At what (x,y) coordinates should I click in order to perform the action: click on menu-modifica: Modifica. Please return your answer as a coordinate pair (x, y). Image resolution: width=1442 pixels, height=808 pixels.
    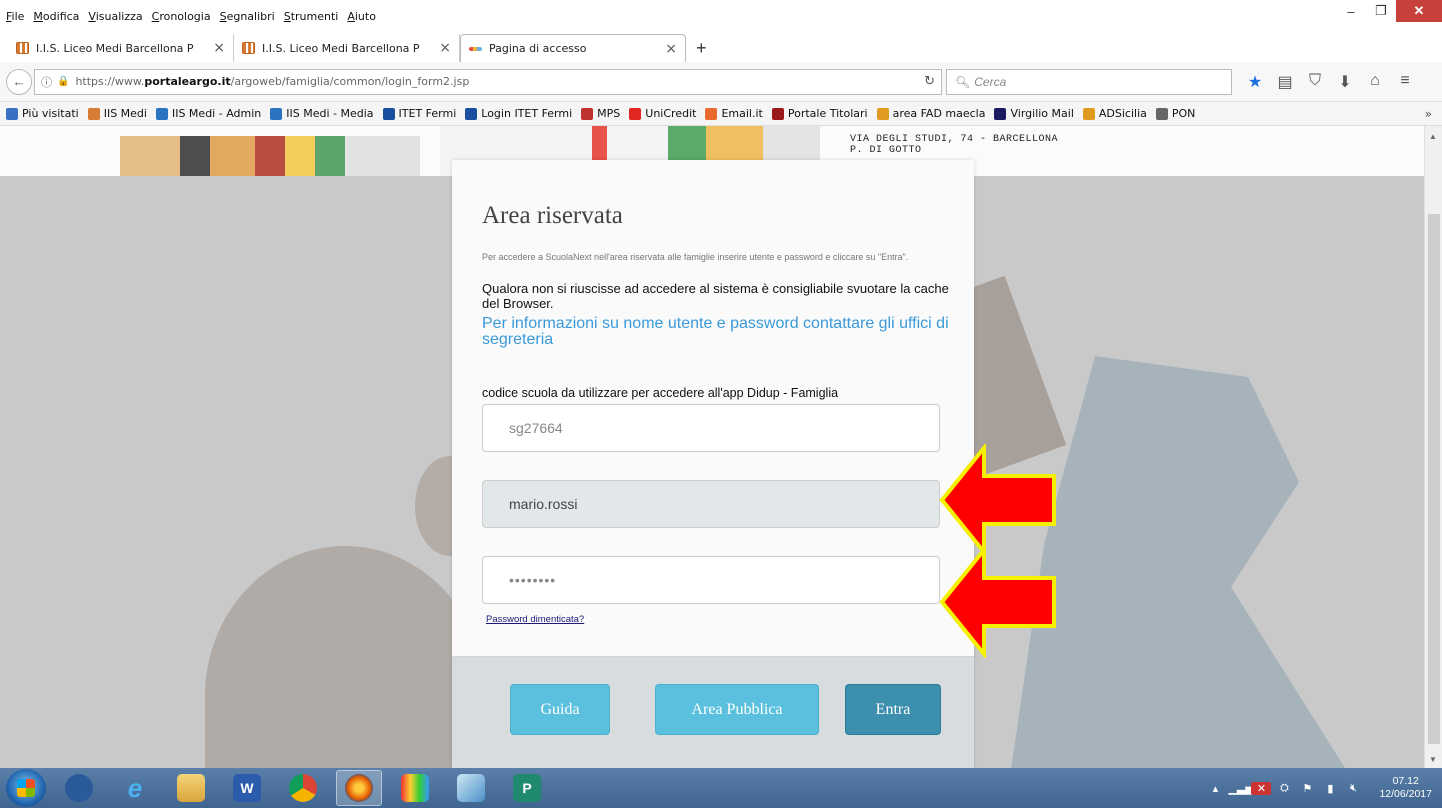
    Looking at the image, I should click on (56, 16).